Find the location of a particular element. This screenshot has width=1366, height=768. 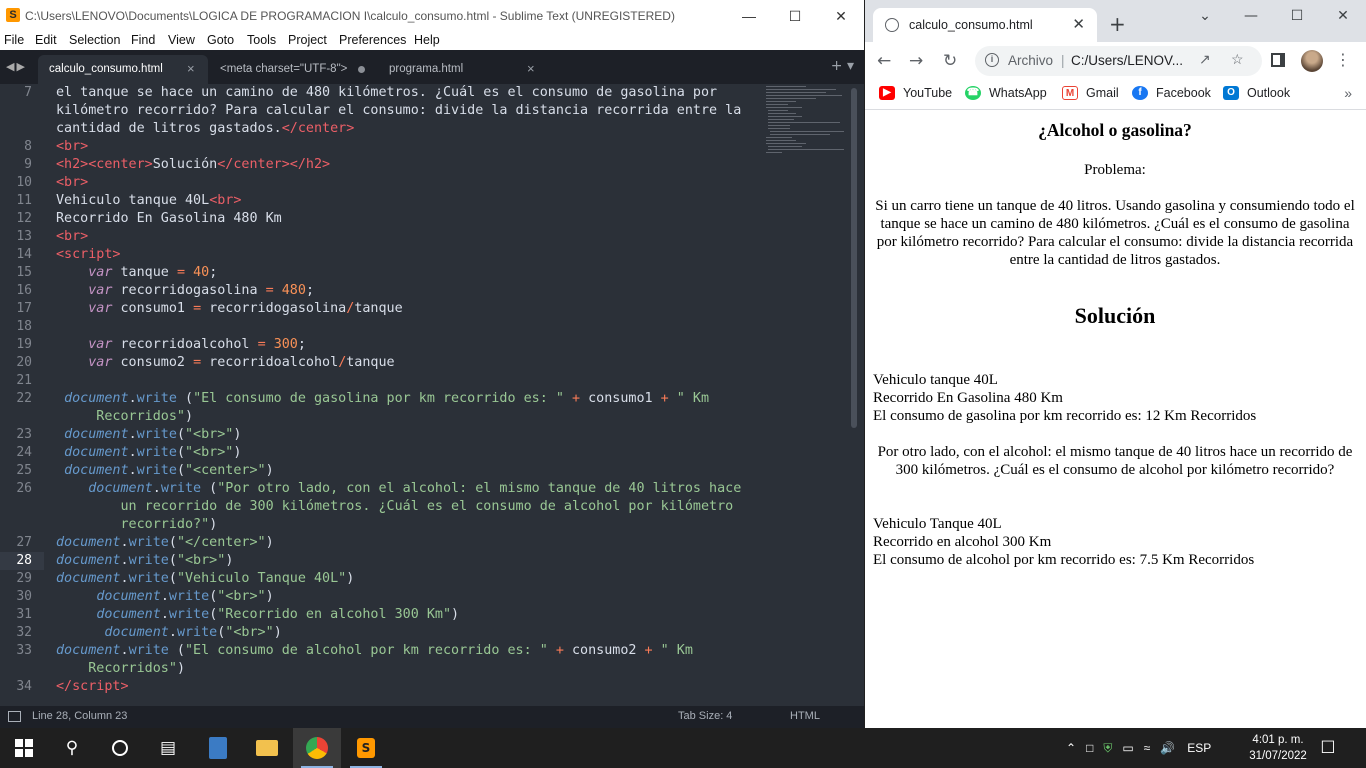

menu-preferences: Preferences is located at coordinates (372, 40).